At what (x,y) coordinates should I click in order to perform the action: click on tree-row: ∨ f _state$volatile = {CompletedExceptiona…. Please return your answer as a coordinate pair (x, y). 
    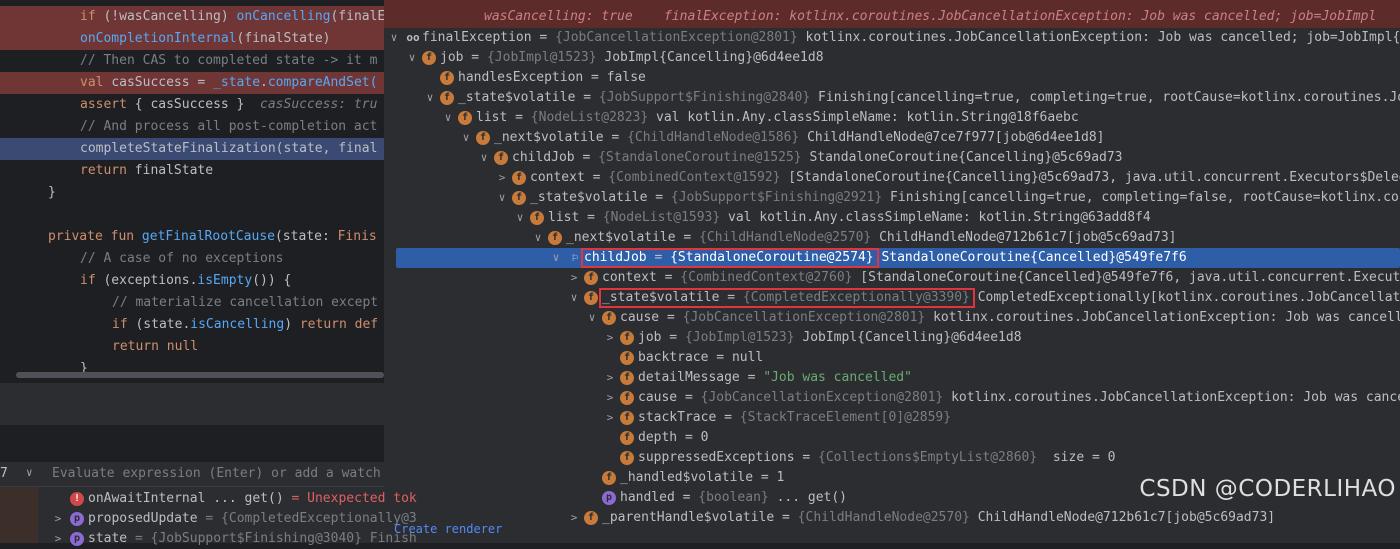
    Looking at the image, I should click on (892, 298).